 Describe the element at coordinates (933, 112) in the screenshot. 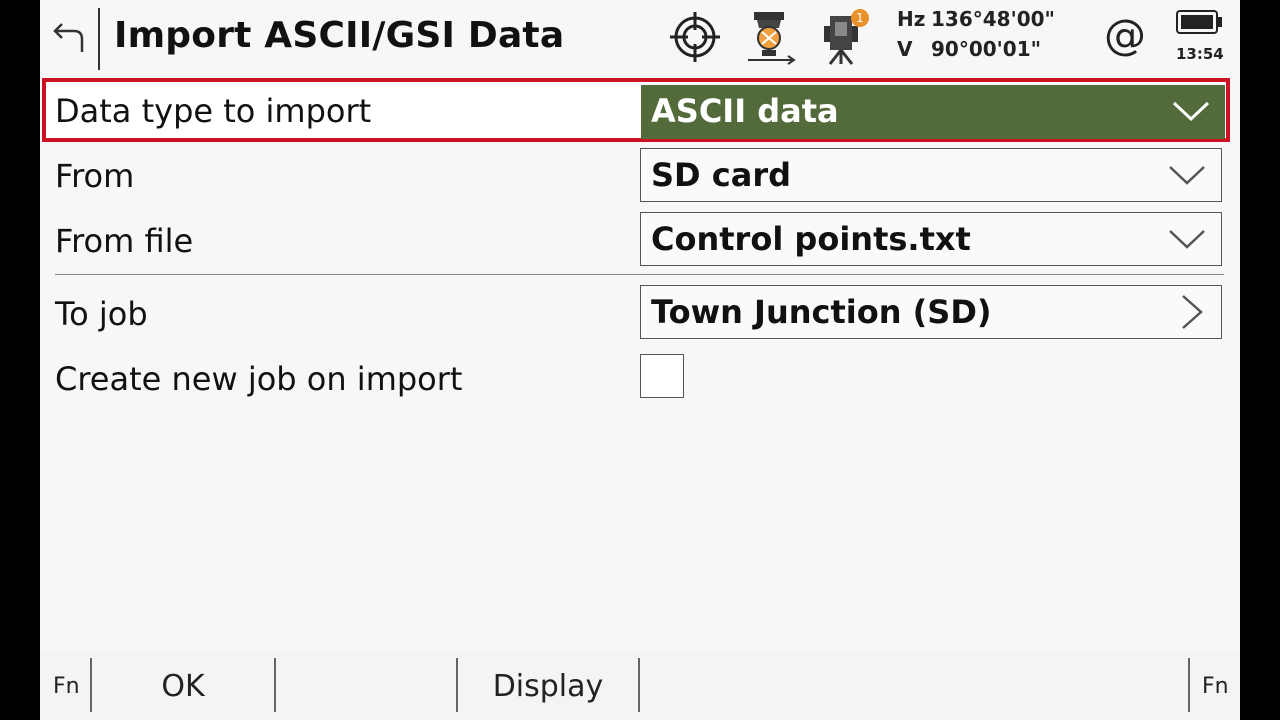

I see `data-type-dropdown: ASCII data` at that location.